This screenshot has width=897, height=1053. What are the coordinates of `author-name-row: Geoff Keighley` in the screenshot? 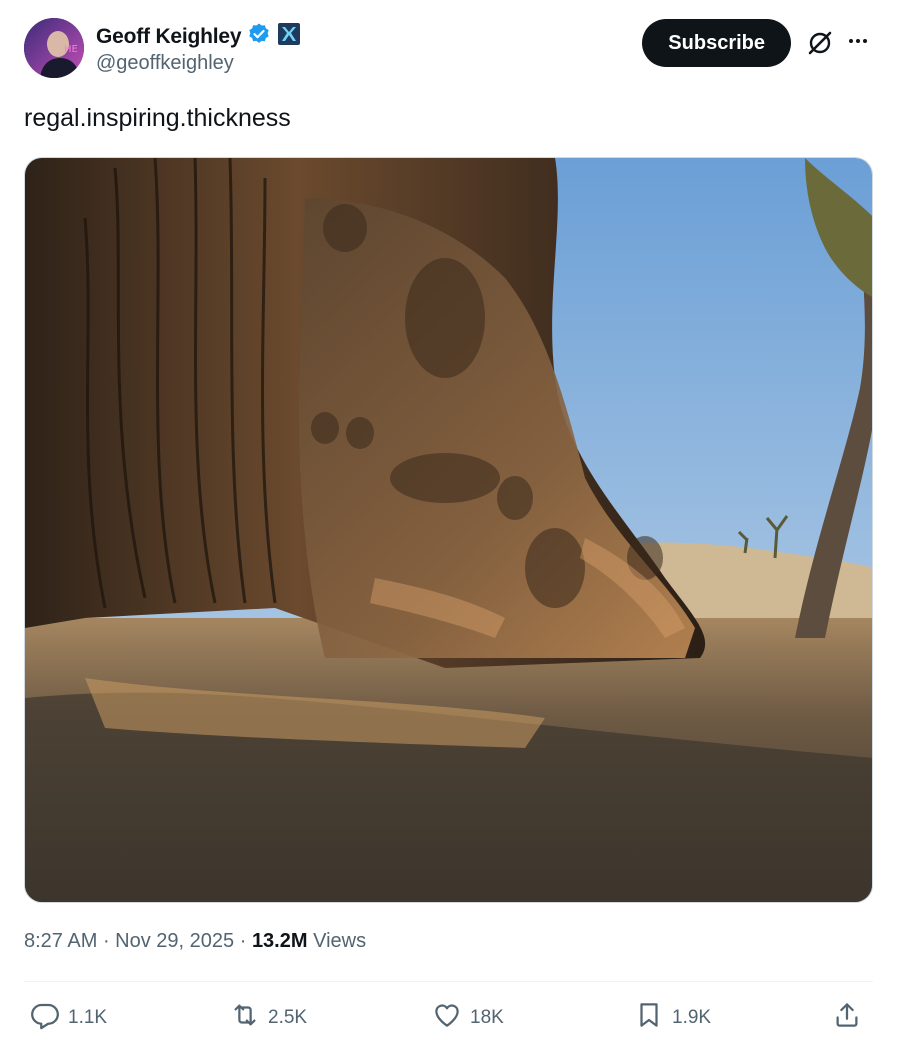 It's located at (198, 36).